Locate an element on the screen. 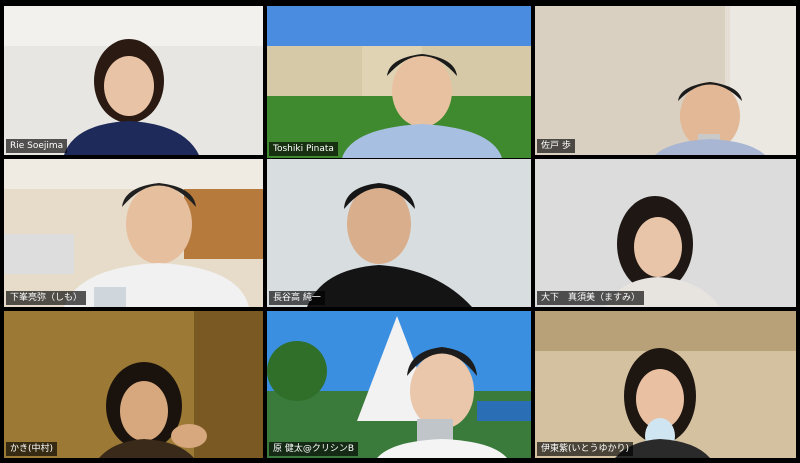 The height and width of the screenshot is (463, 800). participant-name: Toshiki Pinata is located at coordinates (303, 149).